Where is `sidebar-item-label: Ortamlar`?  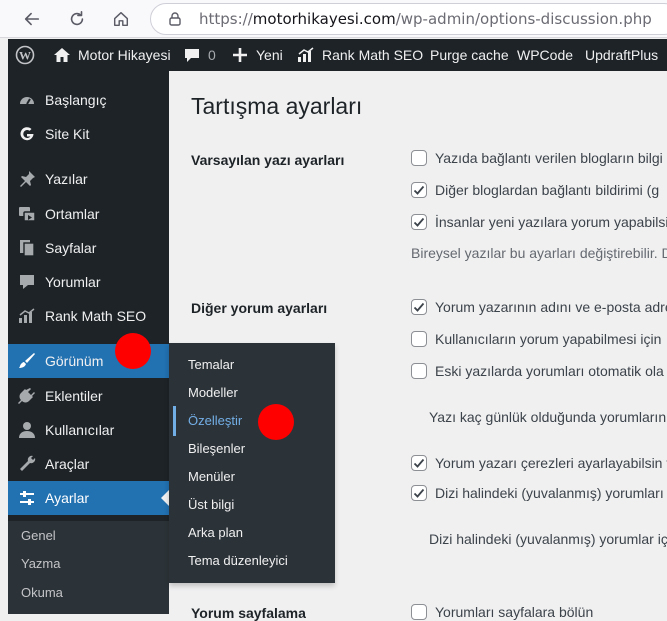
sidebar-item-label: Ortamlar is located at coordinates (72, 214).